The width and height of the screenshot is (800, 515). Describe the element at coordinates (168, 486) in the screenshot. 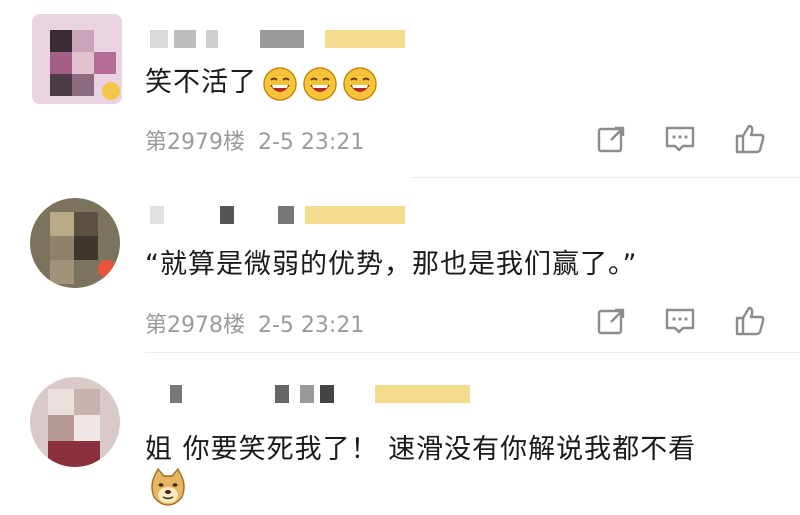

I see `doge-emoji-icon` at that location.